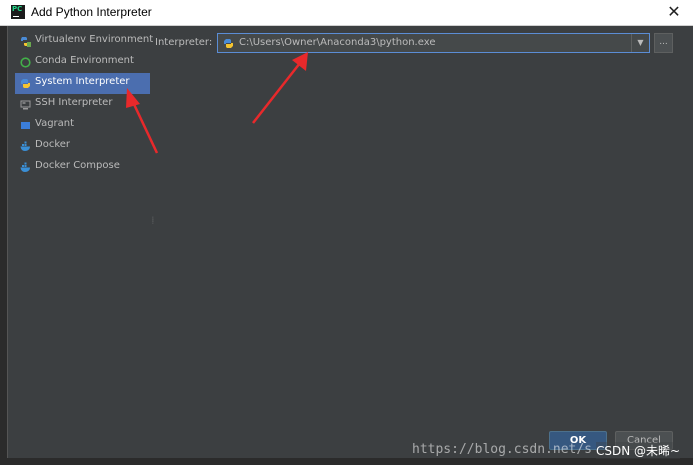  I want to click on virtualenv-icon, so click(26, 42).